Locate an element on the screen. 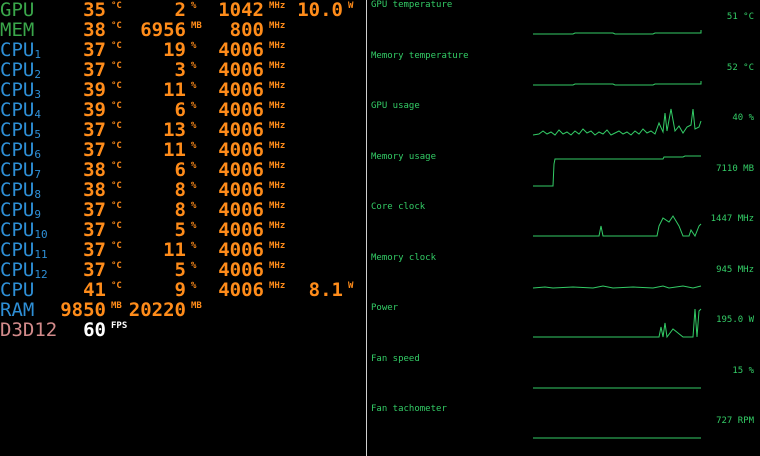 The width and height of the screenshot is (760, 456). row-label-text: MEM is located at coordinates (17, 30).